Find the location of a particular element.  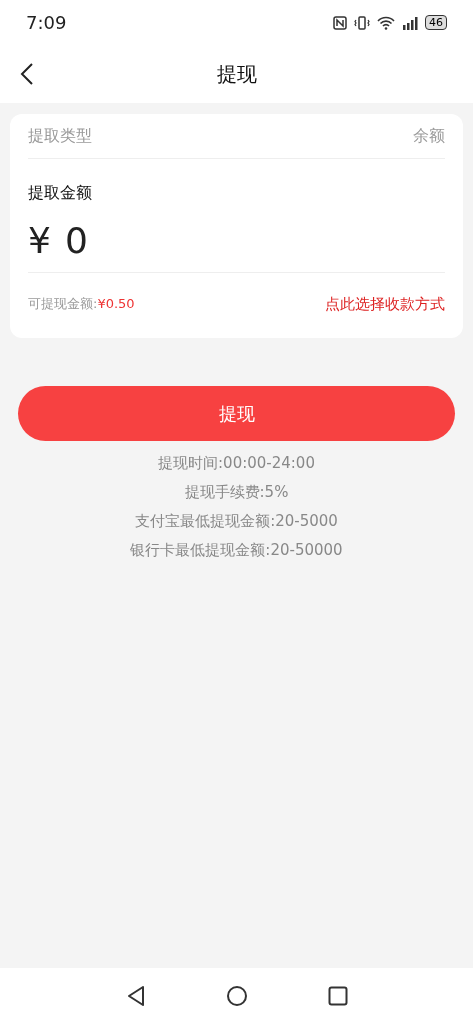

back-nav-icon is located at coordinates (135, 996).